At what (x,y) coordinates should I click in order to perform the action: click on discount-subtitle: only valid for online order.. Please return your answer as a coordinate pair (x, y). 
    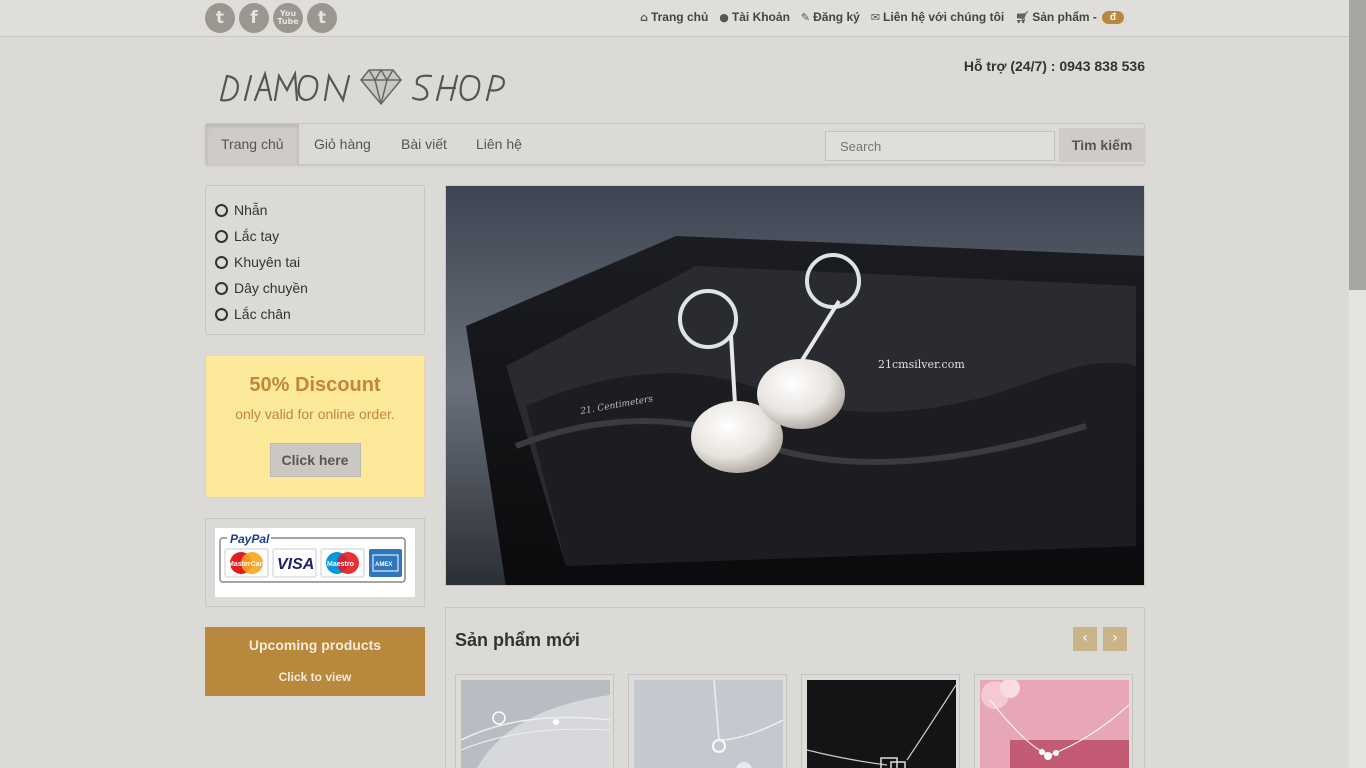
    Looking at the image, I should click on (315, 414).